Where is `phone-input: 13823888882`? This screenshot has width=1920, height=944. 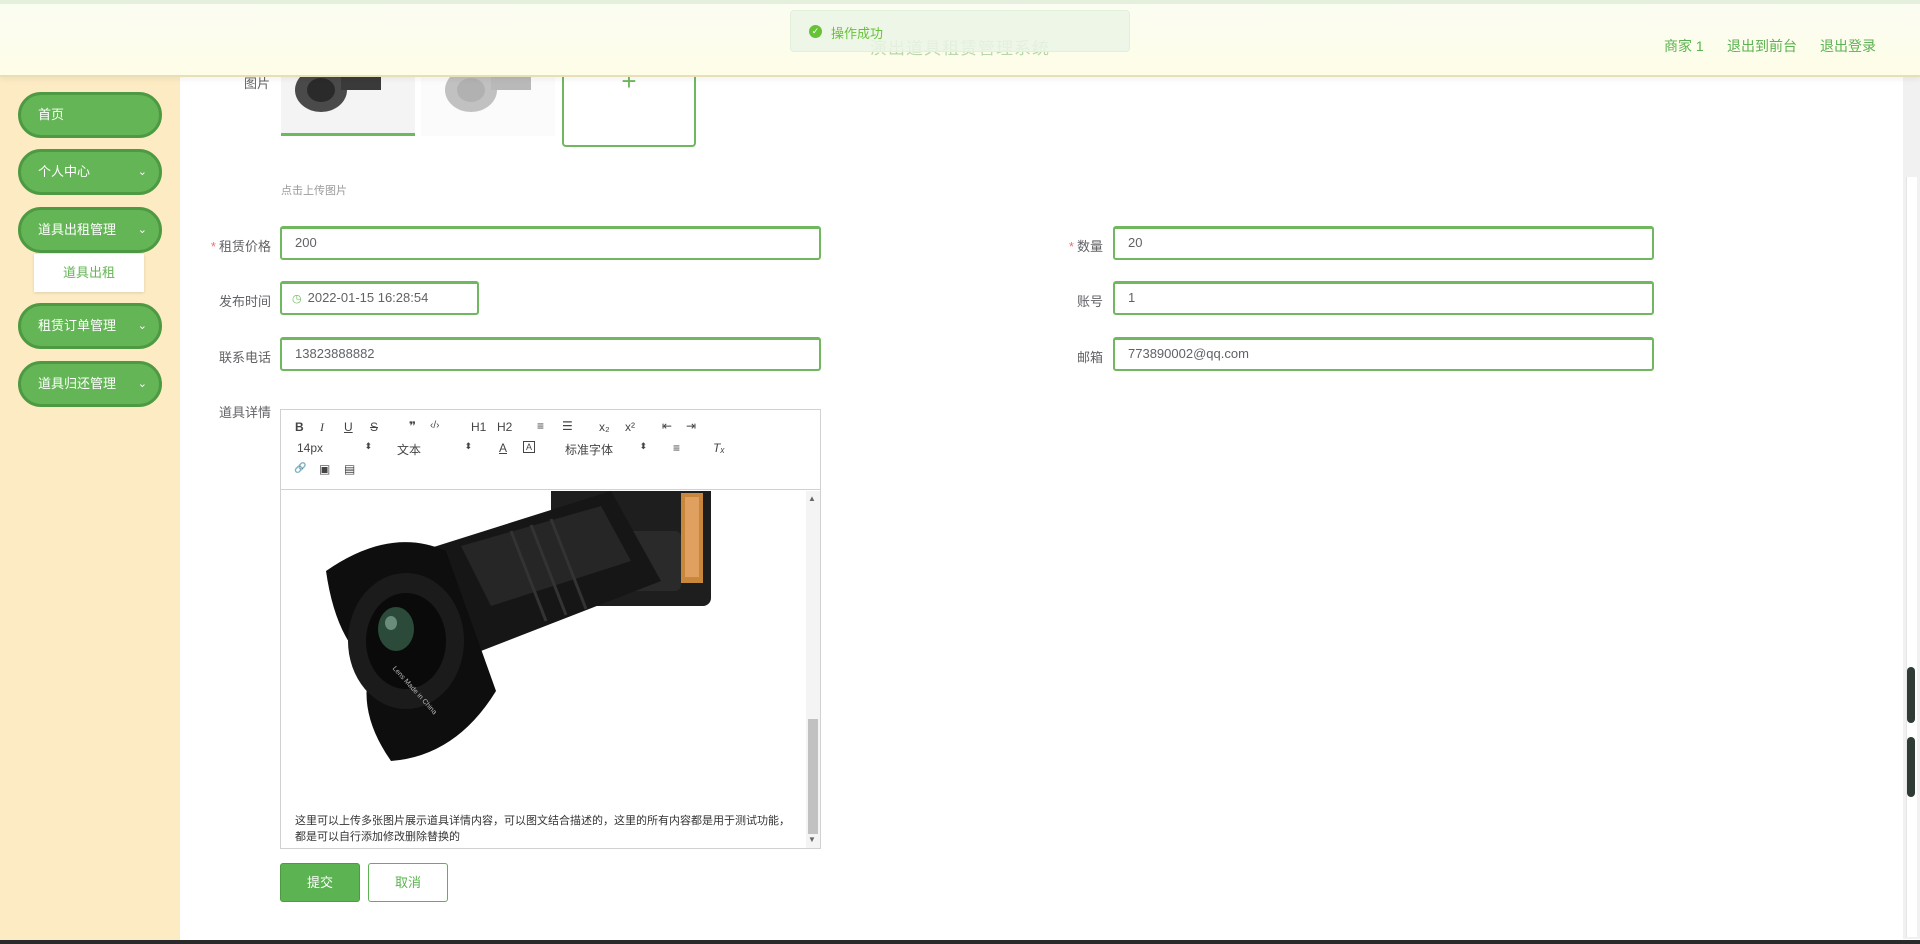
phone-input: 13823888882 is located at coordinates (550, 354).